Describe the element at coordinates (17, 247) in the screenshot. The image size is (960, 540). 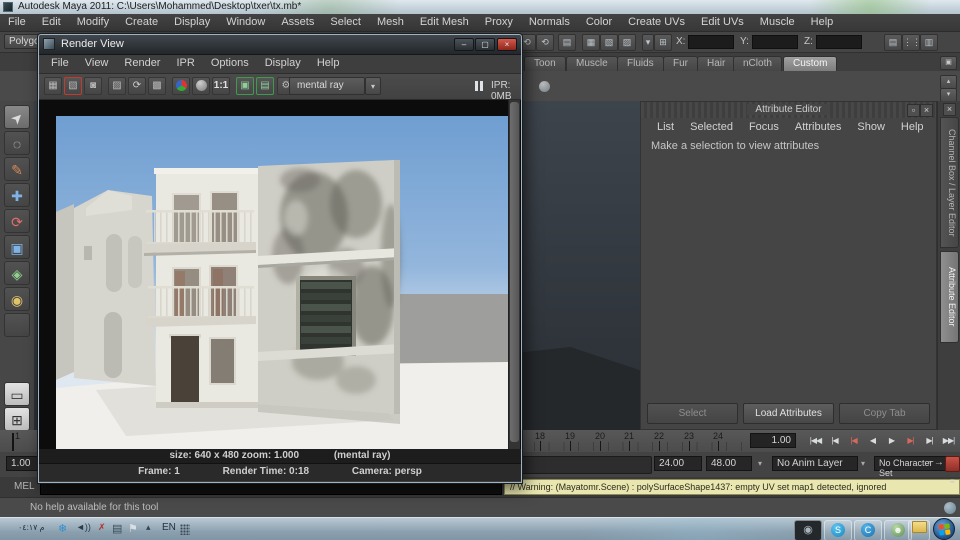
I see `scale-tool: ▣` at that location.